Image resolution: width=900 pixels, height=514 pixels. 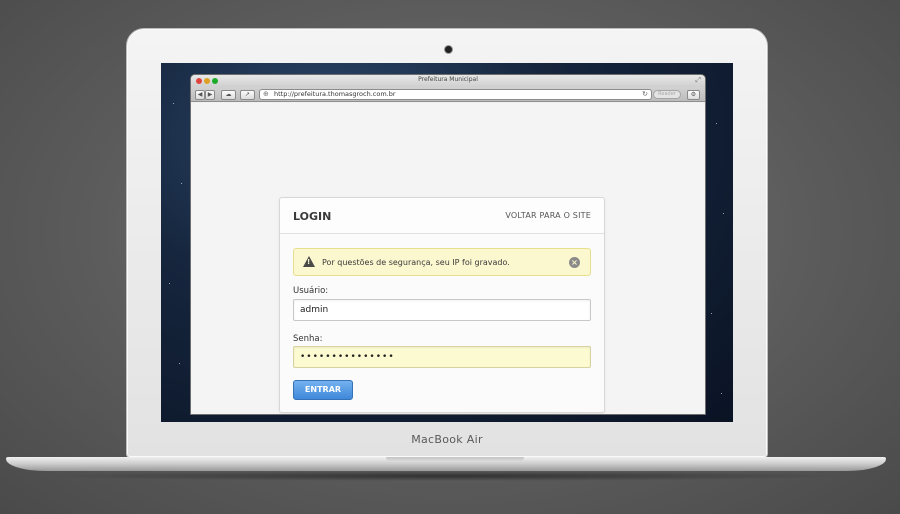 What do you see at coordinates (667, 94) in the screenshot?
I see `reader-button: Reader` at bounding box center [667, 94].